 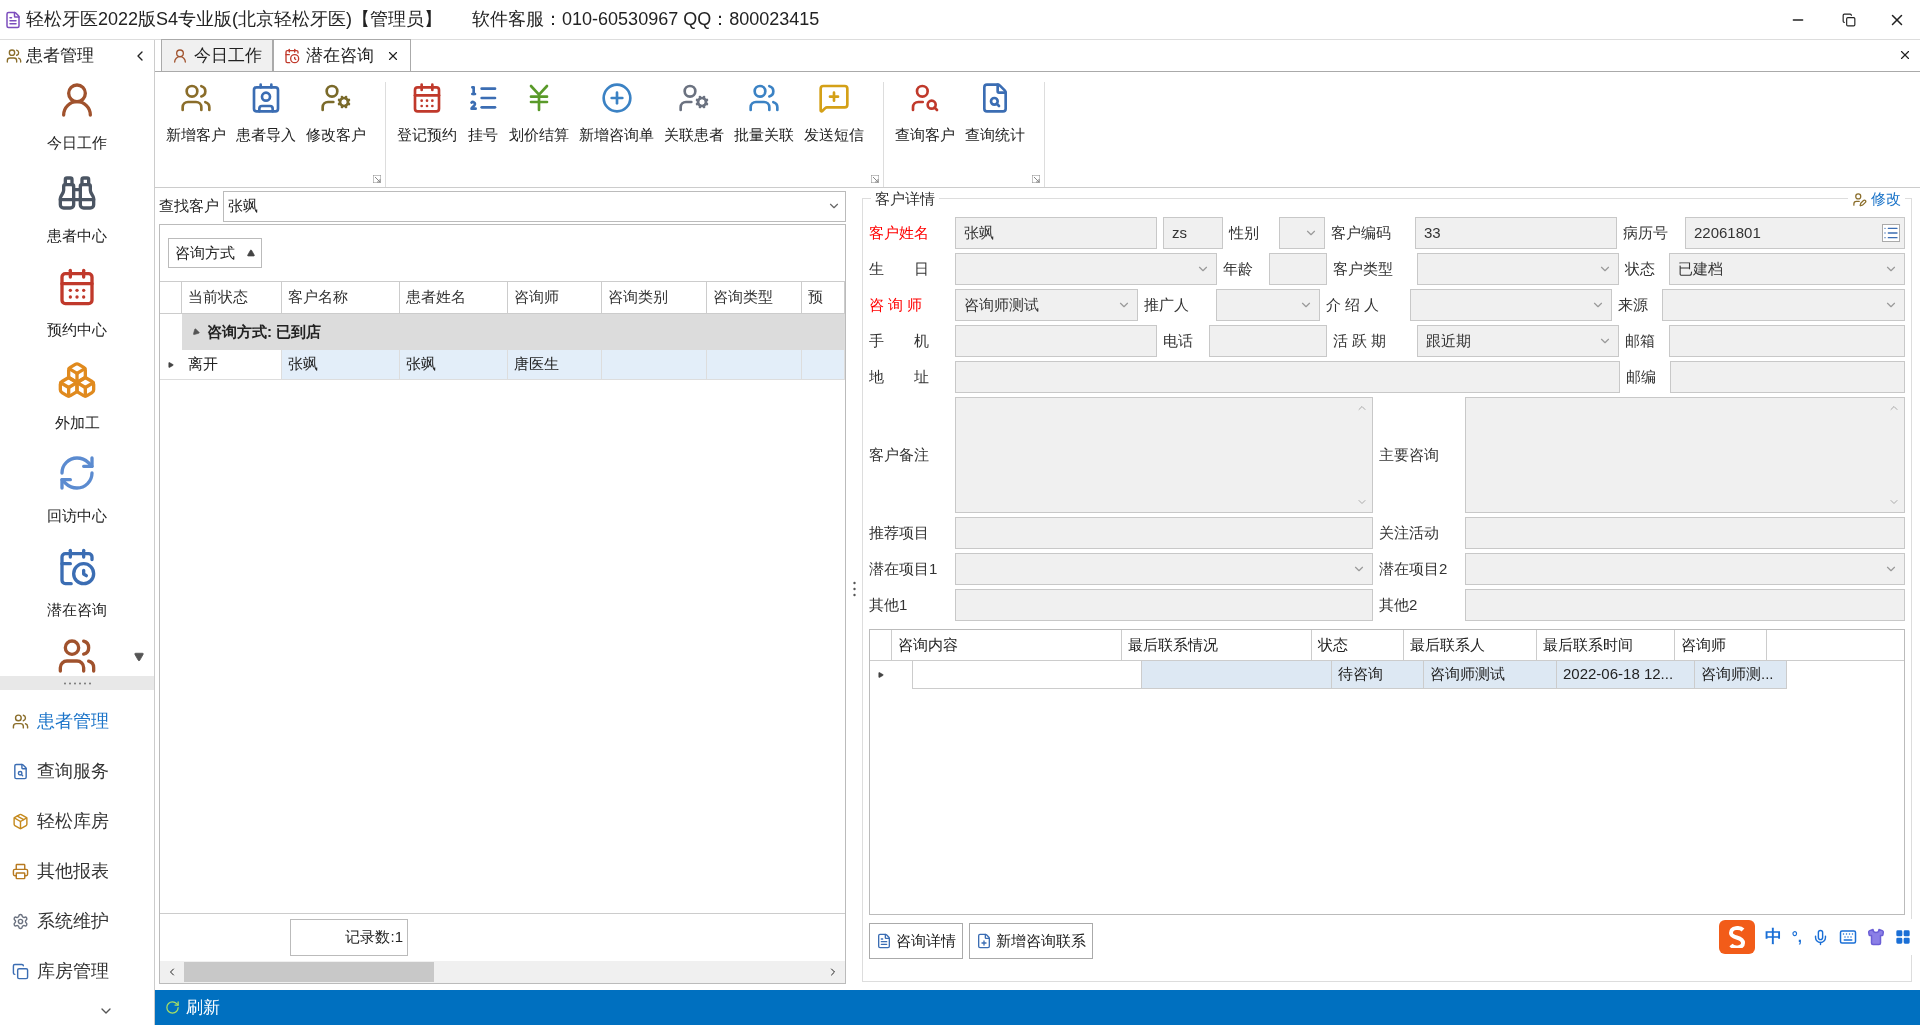 What do you see at coordinates (823, 297) in the screenshot?
I see `column-header: 预` at bounding box center [823, 297].